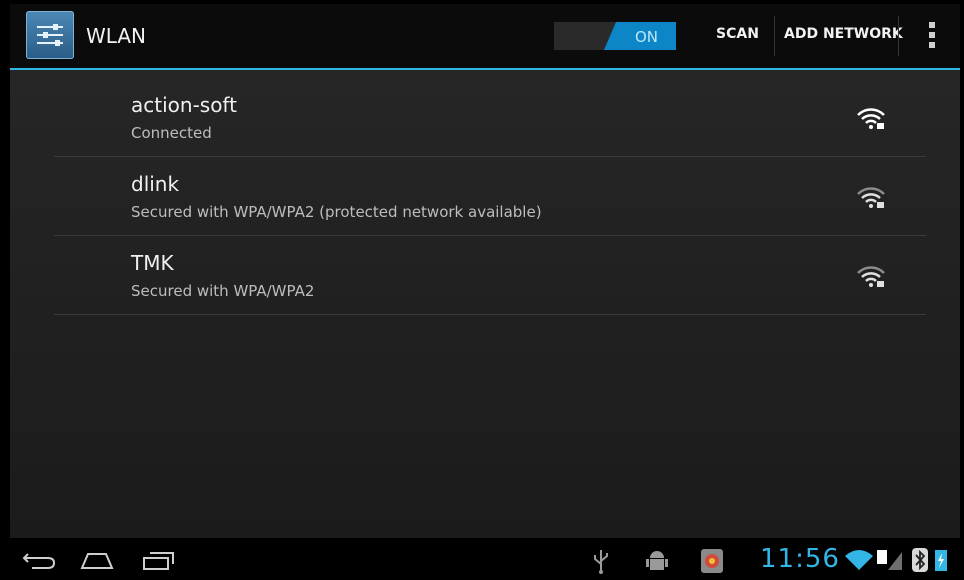 This screenshot has height=580, width=964. Describe the element at coordinates (159, 560) in the screenshot. I see `recent-apps-icon` at that location.